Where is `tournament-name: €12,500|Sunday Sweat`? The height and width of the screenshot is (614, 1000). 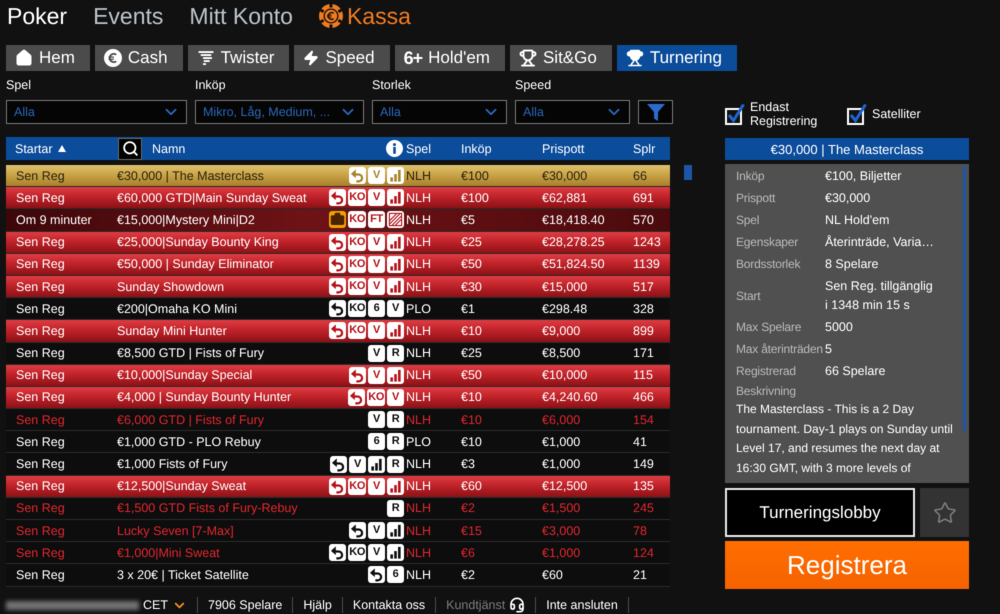
tournament-name: €12,500|Sunday Sweat is located at coordinates (181, 486).